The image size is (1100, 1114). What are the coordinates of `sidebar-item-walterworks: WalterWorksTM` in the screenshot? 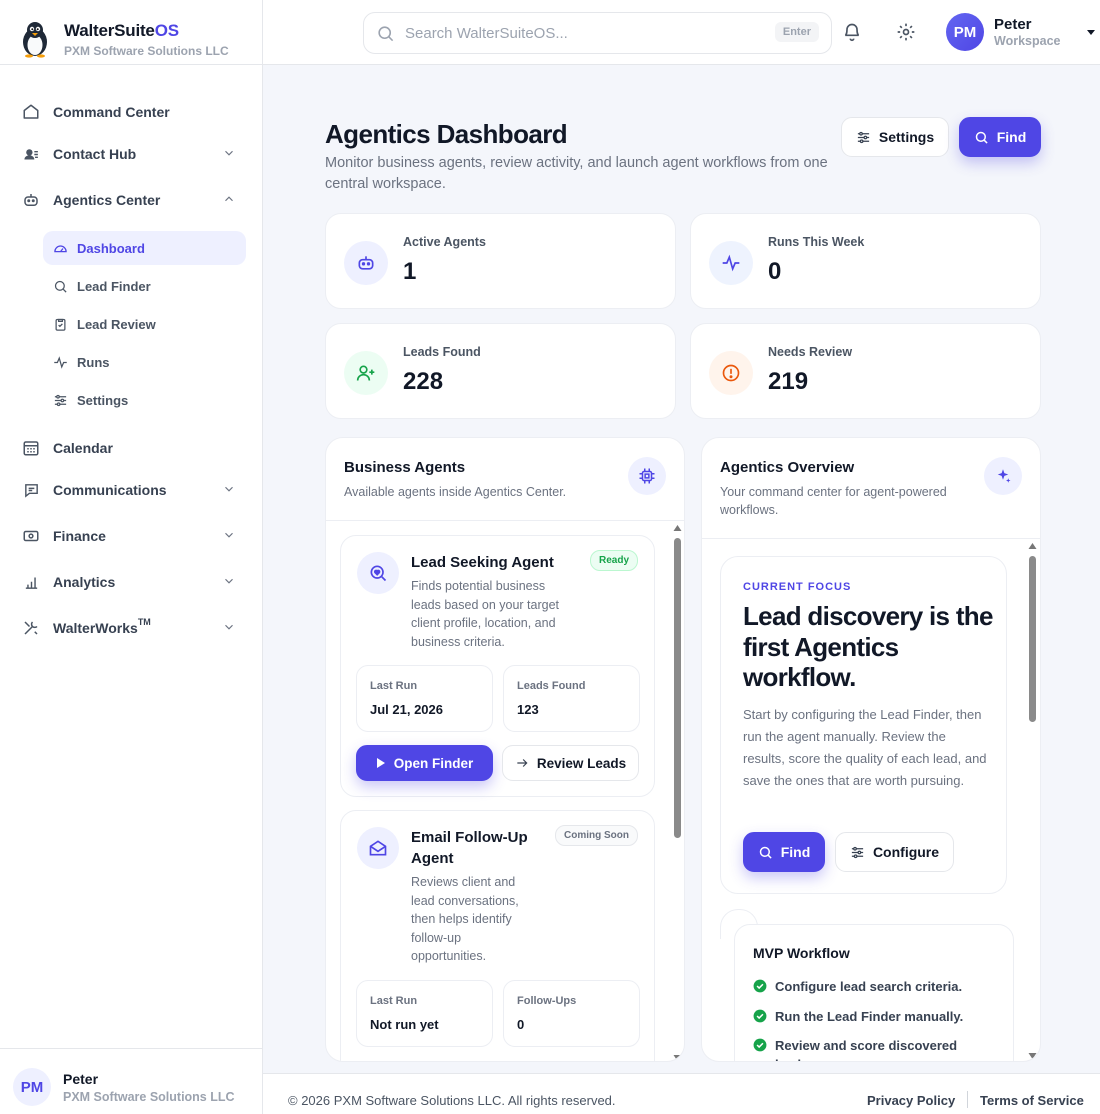 It's located at (131, 628).